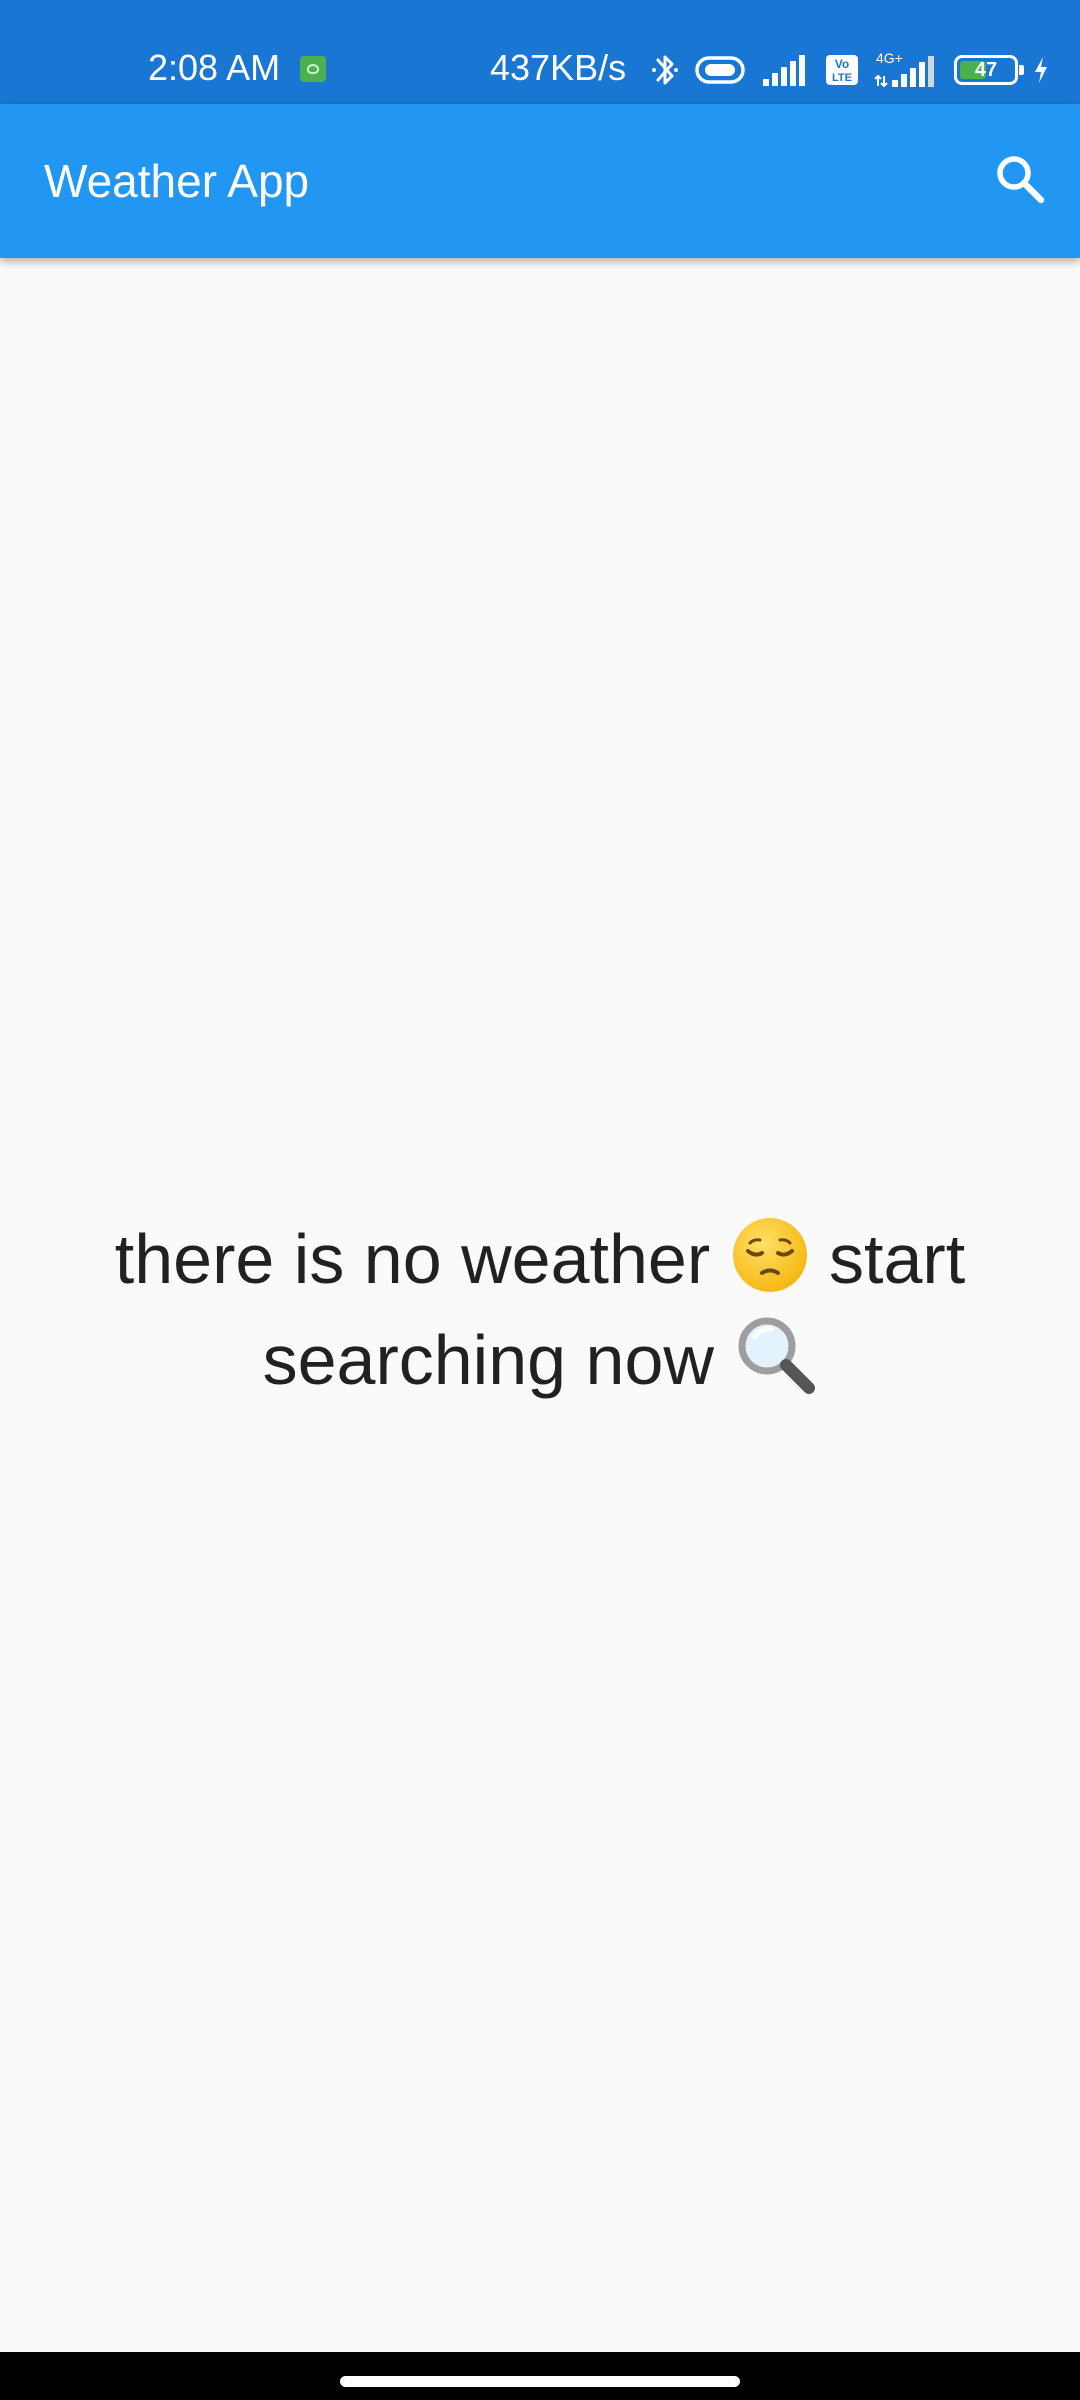  Describe the element at coordinates (540, 2381) in the screenshot. I see `home-gesture-handle` at that location.